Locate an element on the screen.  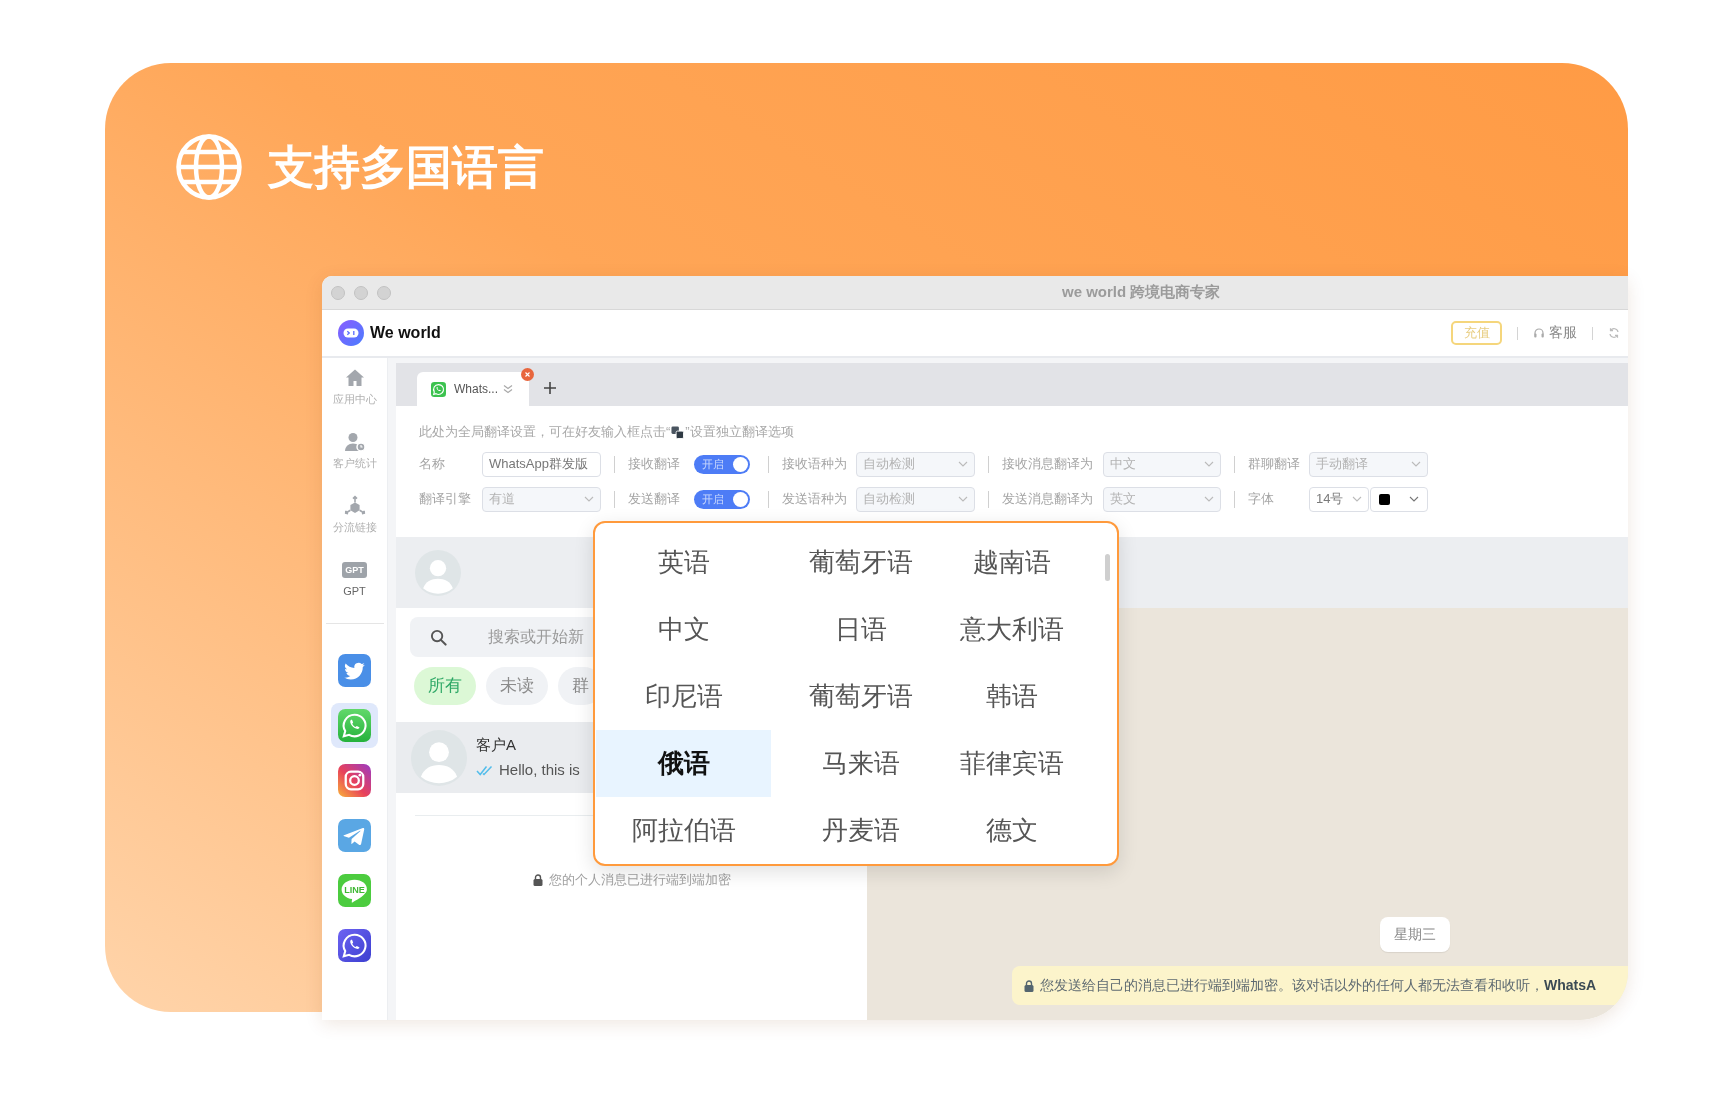
app-button: LINE is located at coordinates (354, 890).